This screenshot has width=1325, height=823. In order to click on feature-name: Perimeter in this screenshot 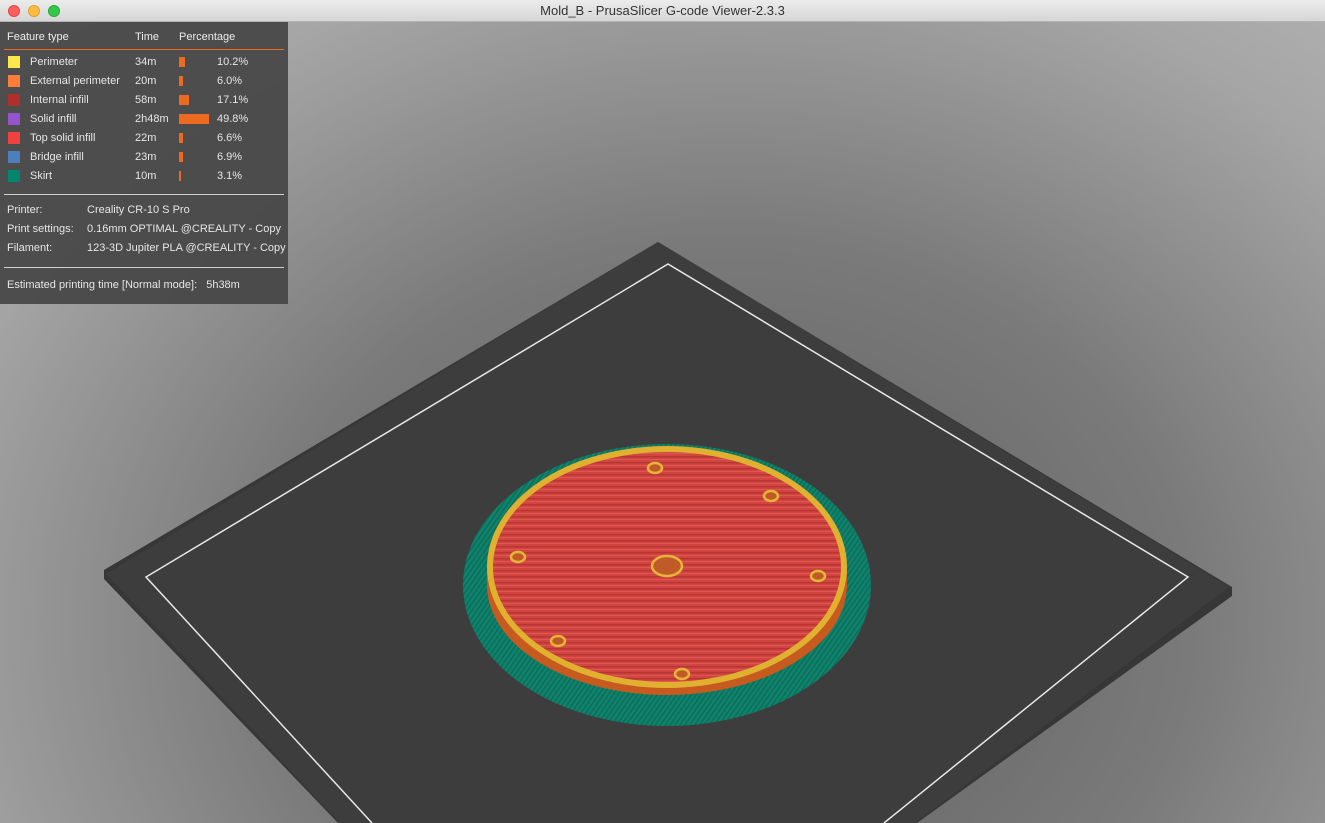, I will do `click(54, 62)`.